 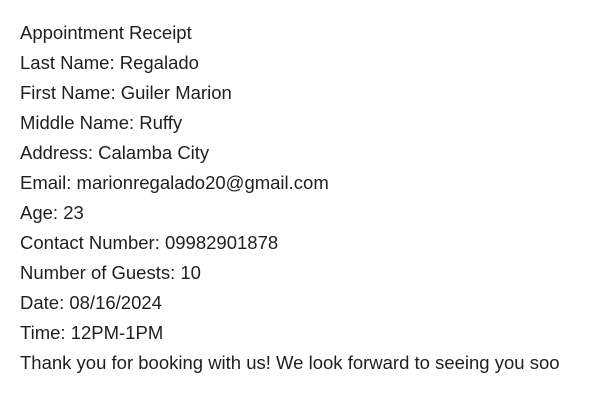 I want to click on last-name-field: Last Name: Regalado, so click(x=109, y=62).